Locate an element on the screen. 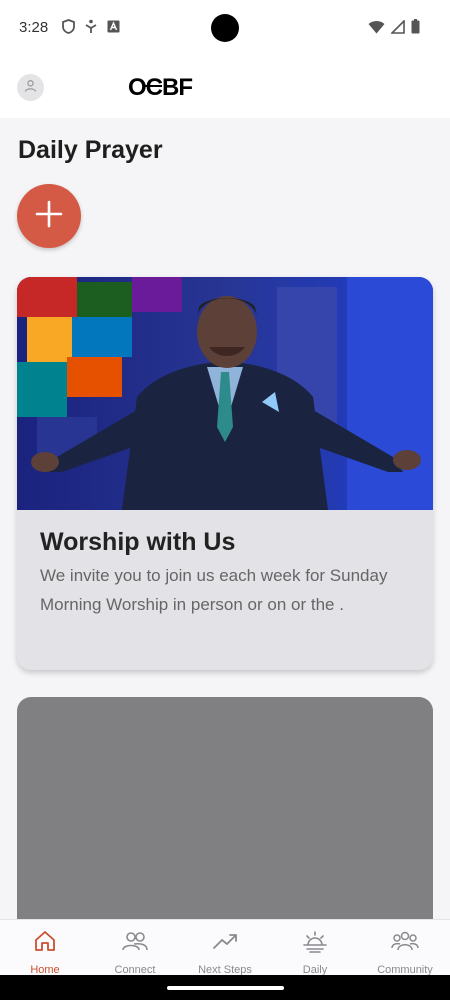 The width and height of the screenshot is (450, 1000). nav-item-daily: Daily is located at coordinates (315, 948).